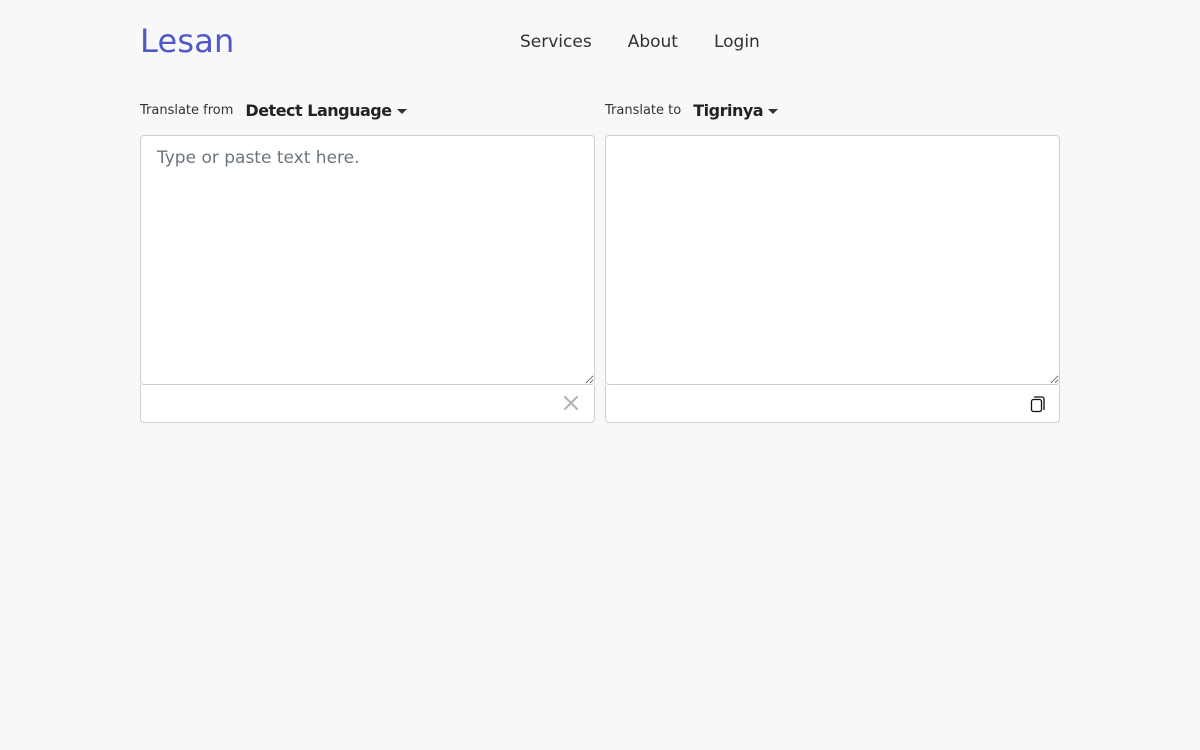  Describe the element at coordinates (1038, 404) in the screenshot. I see `copy-icon` at that location.